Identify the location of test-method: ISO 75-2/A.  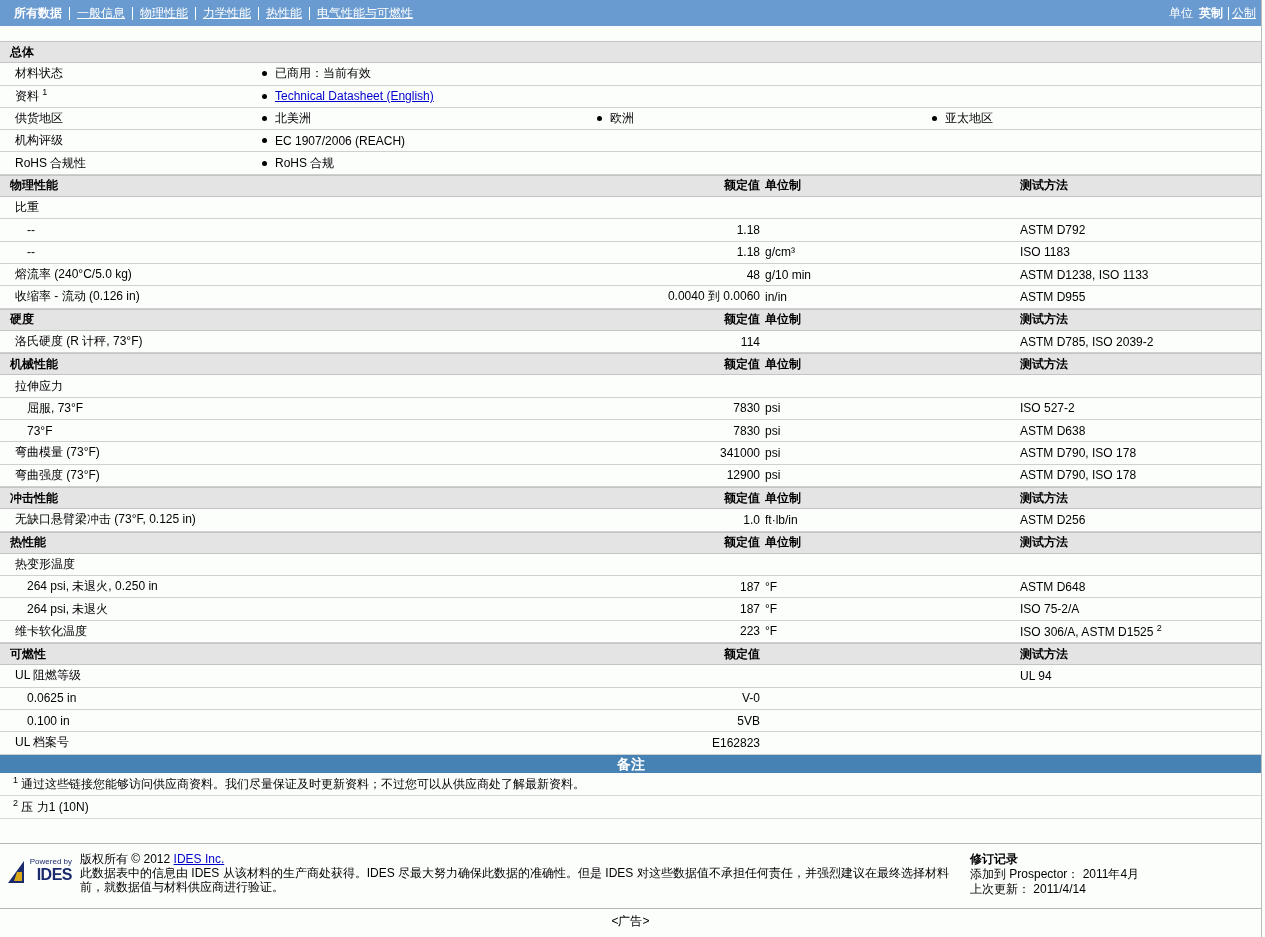
(1050, 609).